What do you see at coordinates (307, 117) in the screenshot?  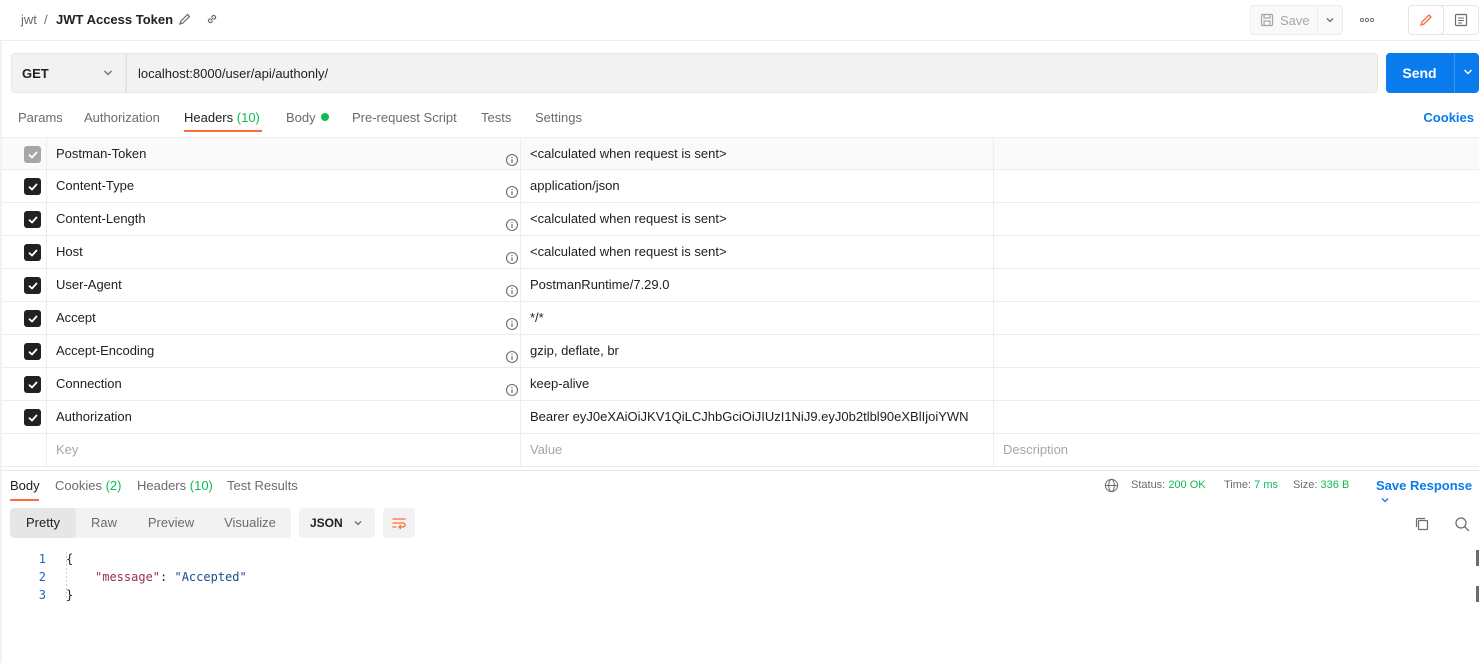 I see `tab-body: Body` at bounding box center [307, 117].